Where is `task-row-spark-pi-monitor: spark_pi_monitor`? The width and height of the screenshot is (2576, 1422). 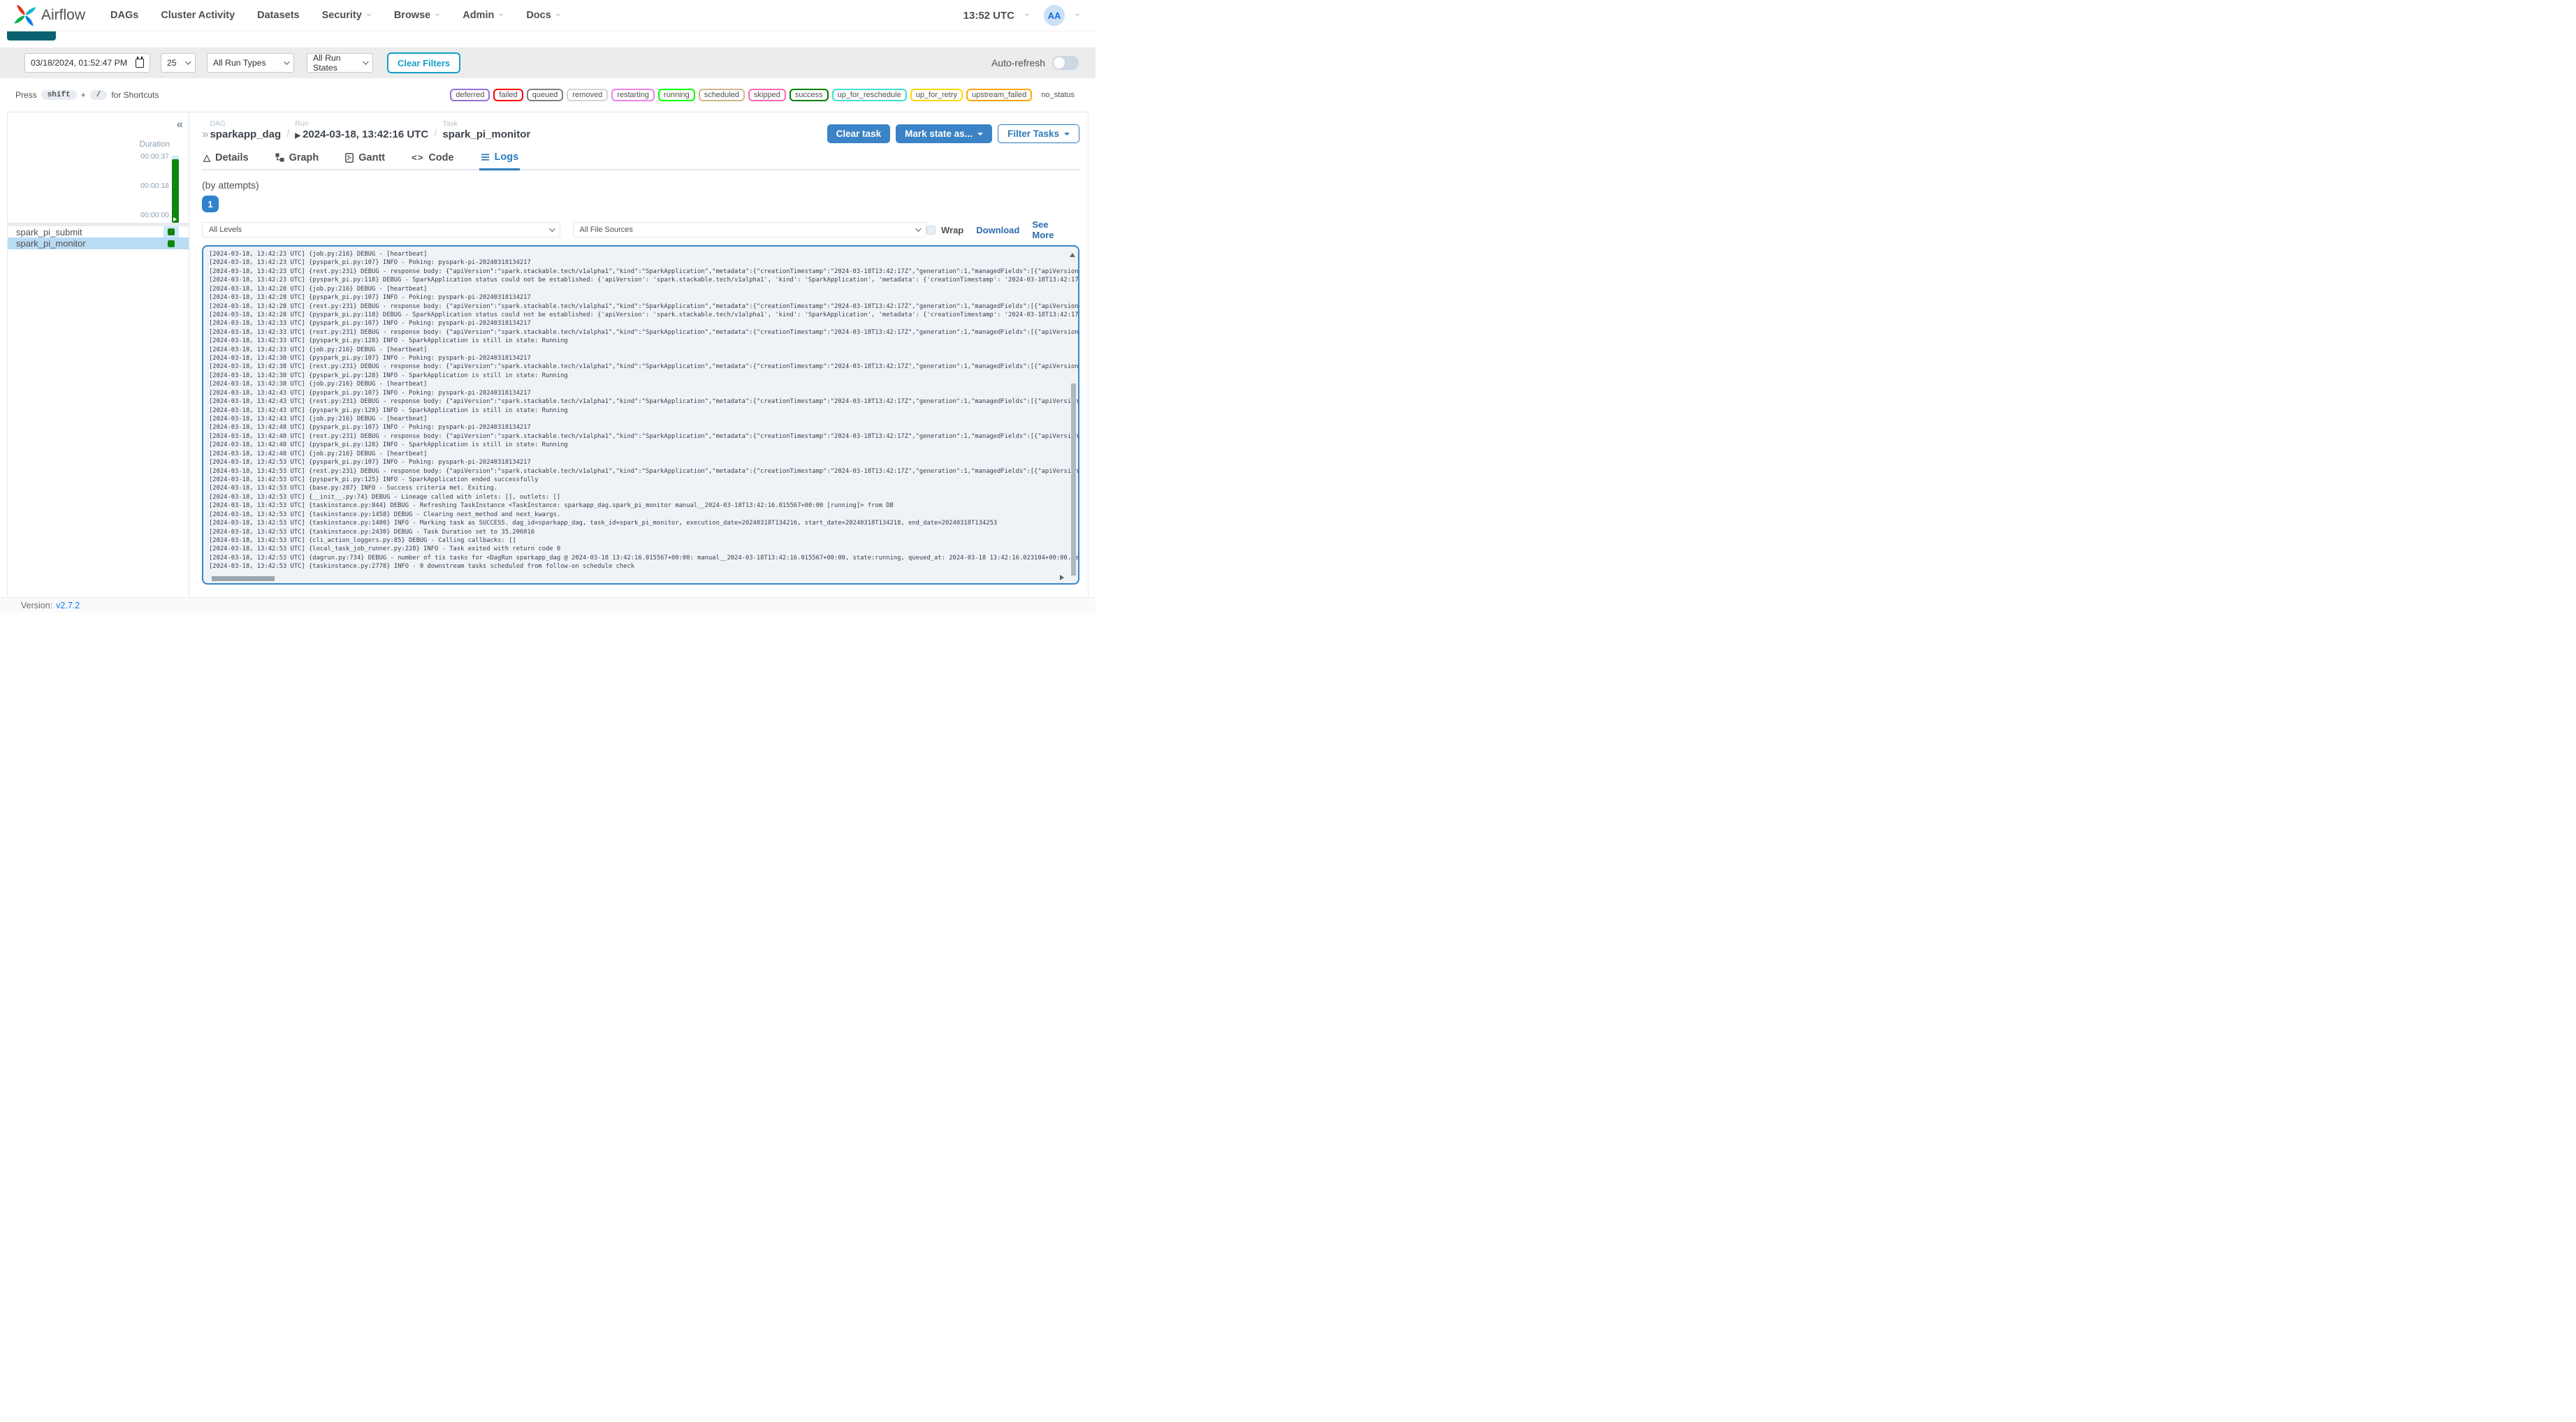 task-row-spark-pi-monitor: spark_pi_monitor is located at coordinates (98, 243).